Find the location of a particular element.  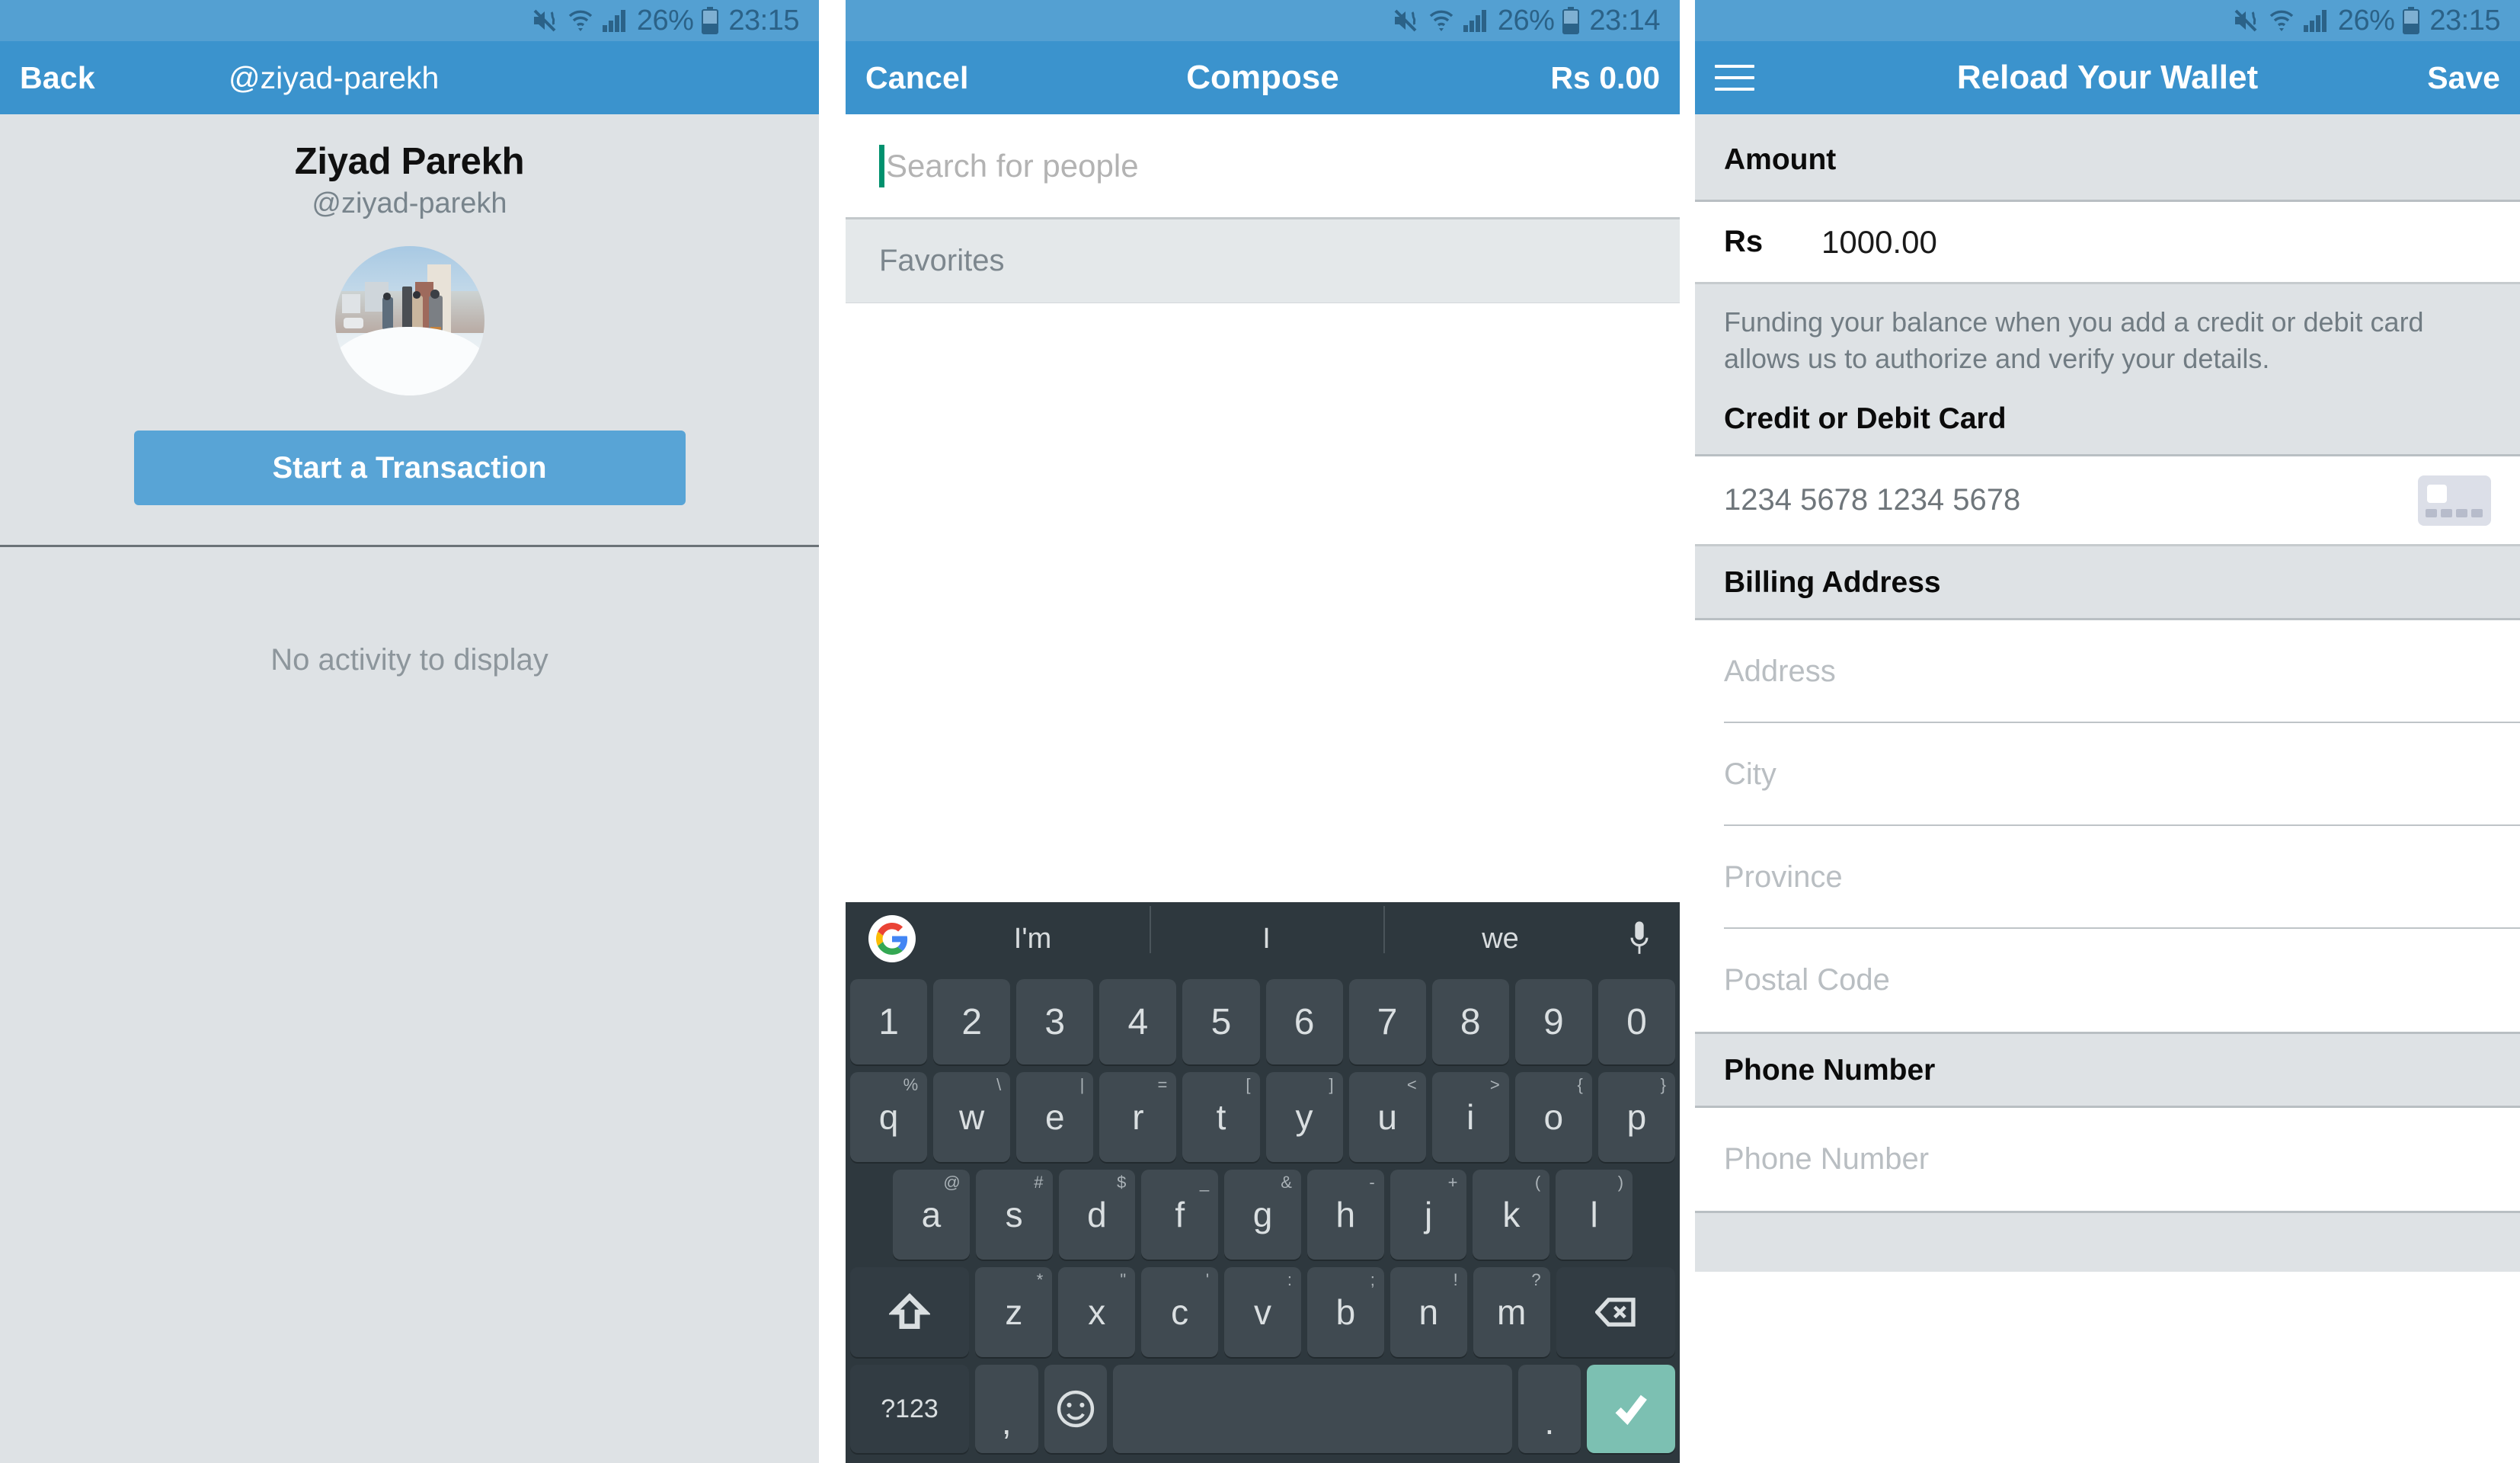

key-8: 8 is located at coordinates (1470, 1021).